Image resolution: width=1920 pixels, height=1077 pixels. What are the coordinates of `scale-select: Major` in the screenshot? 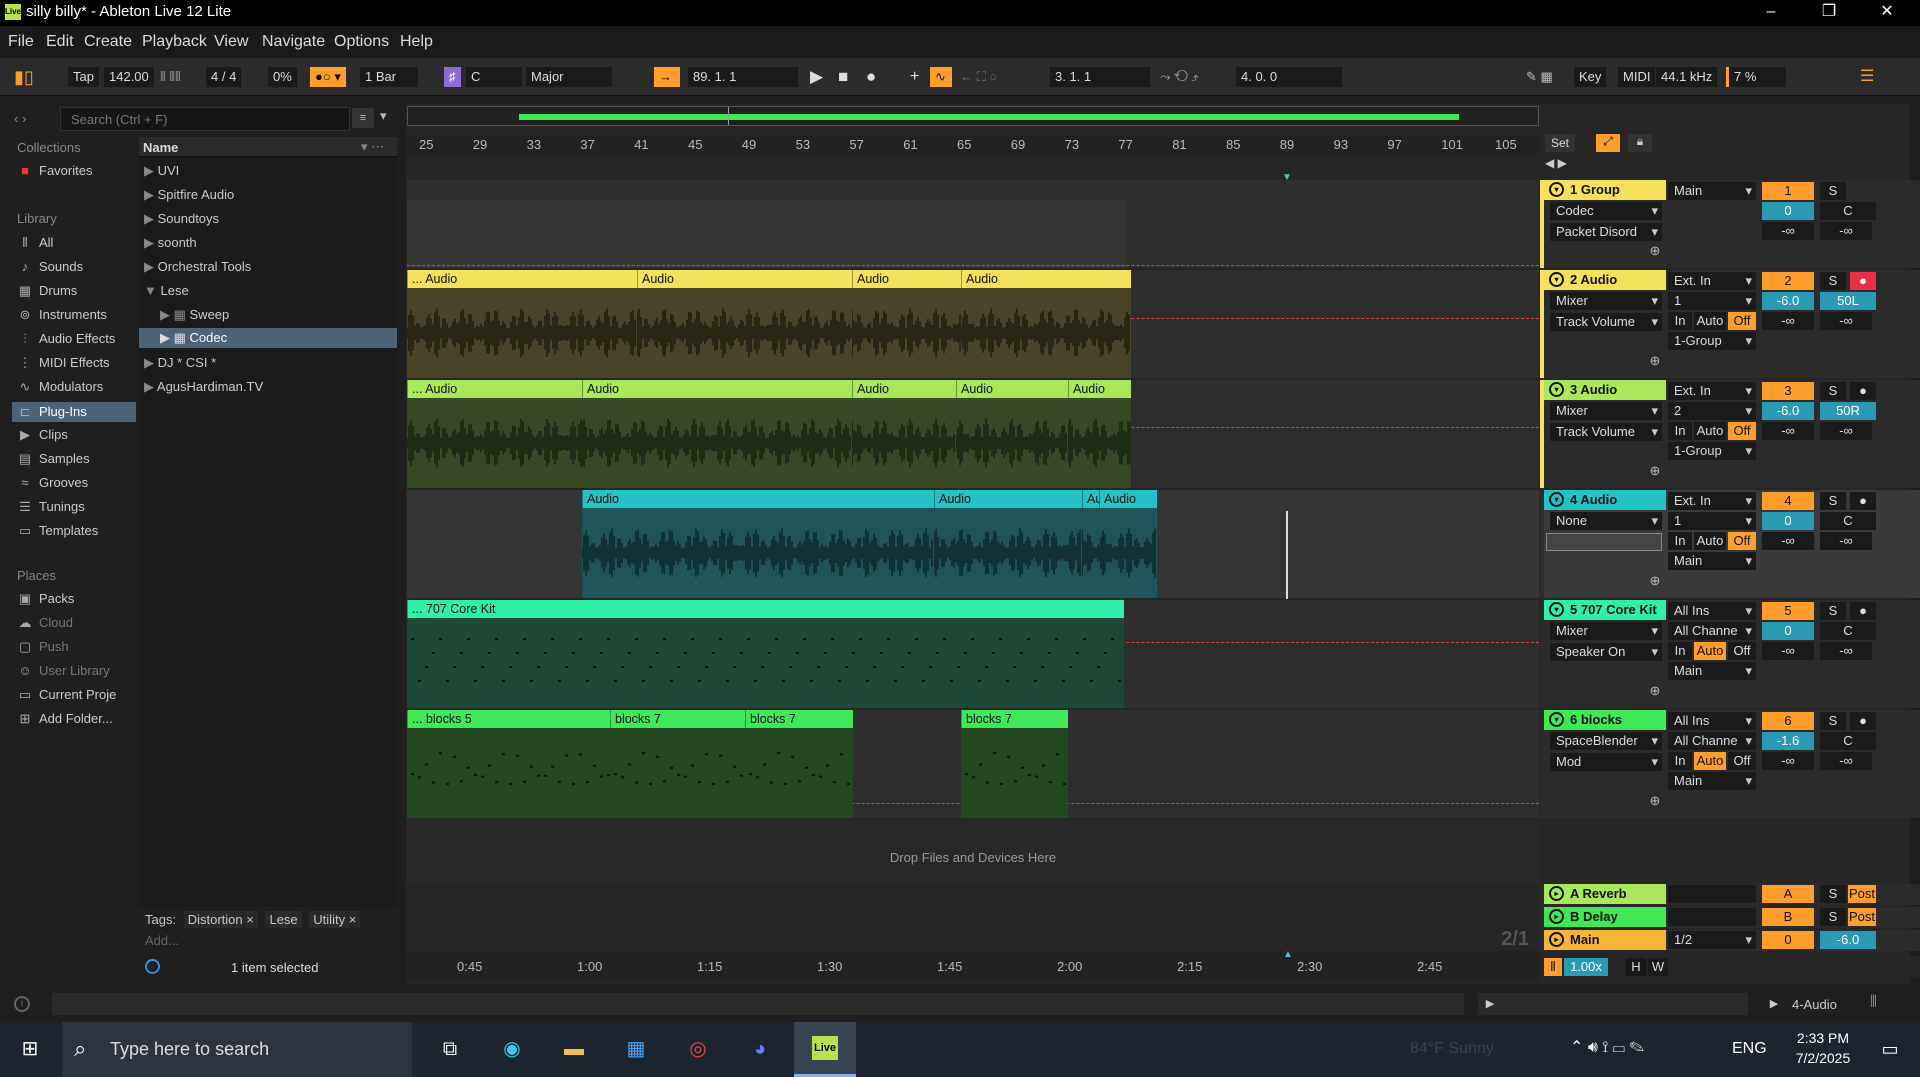 It's located at (569, 77).